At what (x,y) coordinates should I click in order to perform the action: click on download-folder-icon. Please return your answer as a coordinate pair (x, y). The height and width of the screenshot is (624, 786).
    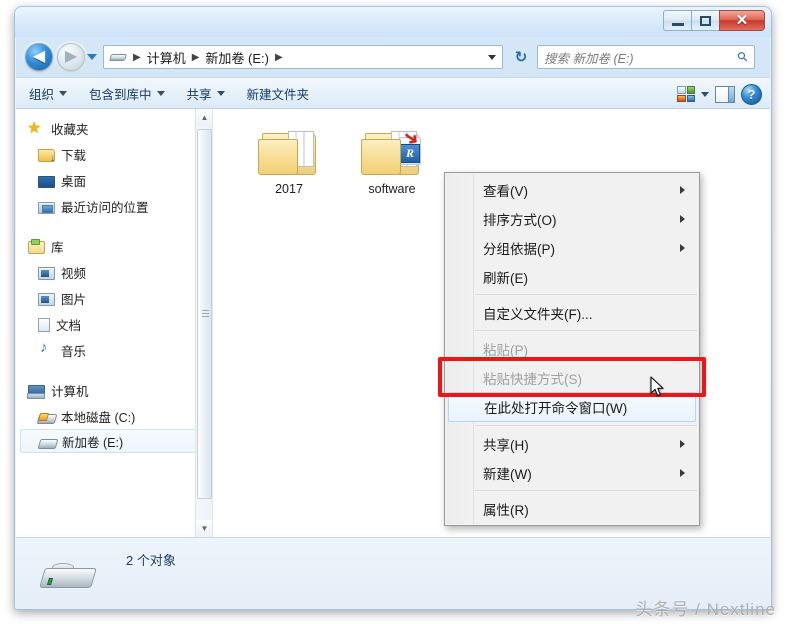
    Looking at the image, I should click on (46, 156).